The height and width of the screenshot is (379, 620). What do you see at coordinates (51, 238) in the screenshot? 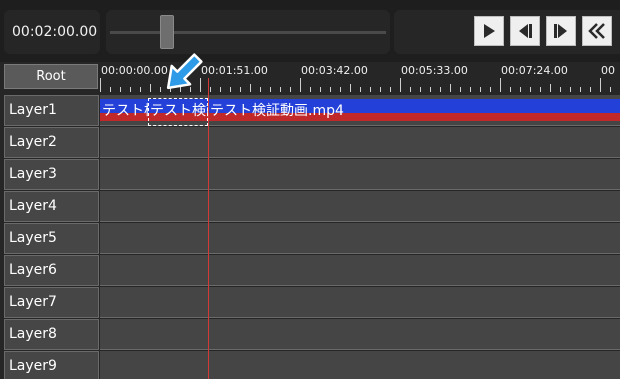
I see `layer-label: Layer5` at bounding box center [51, 238].